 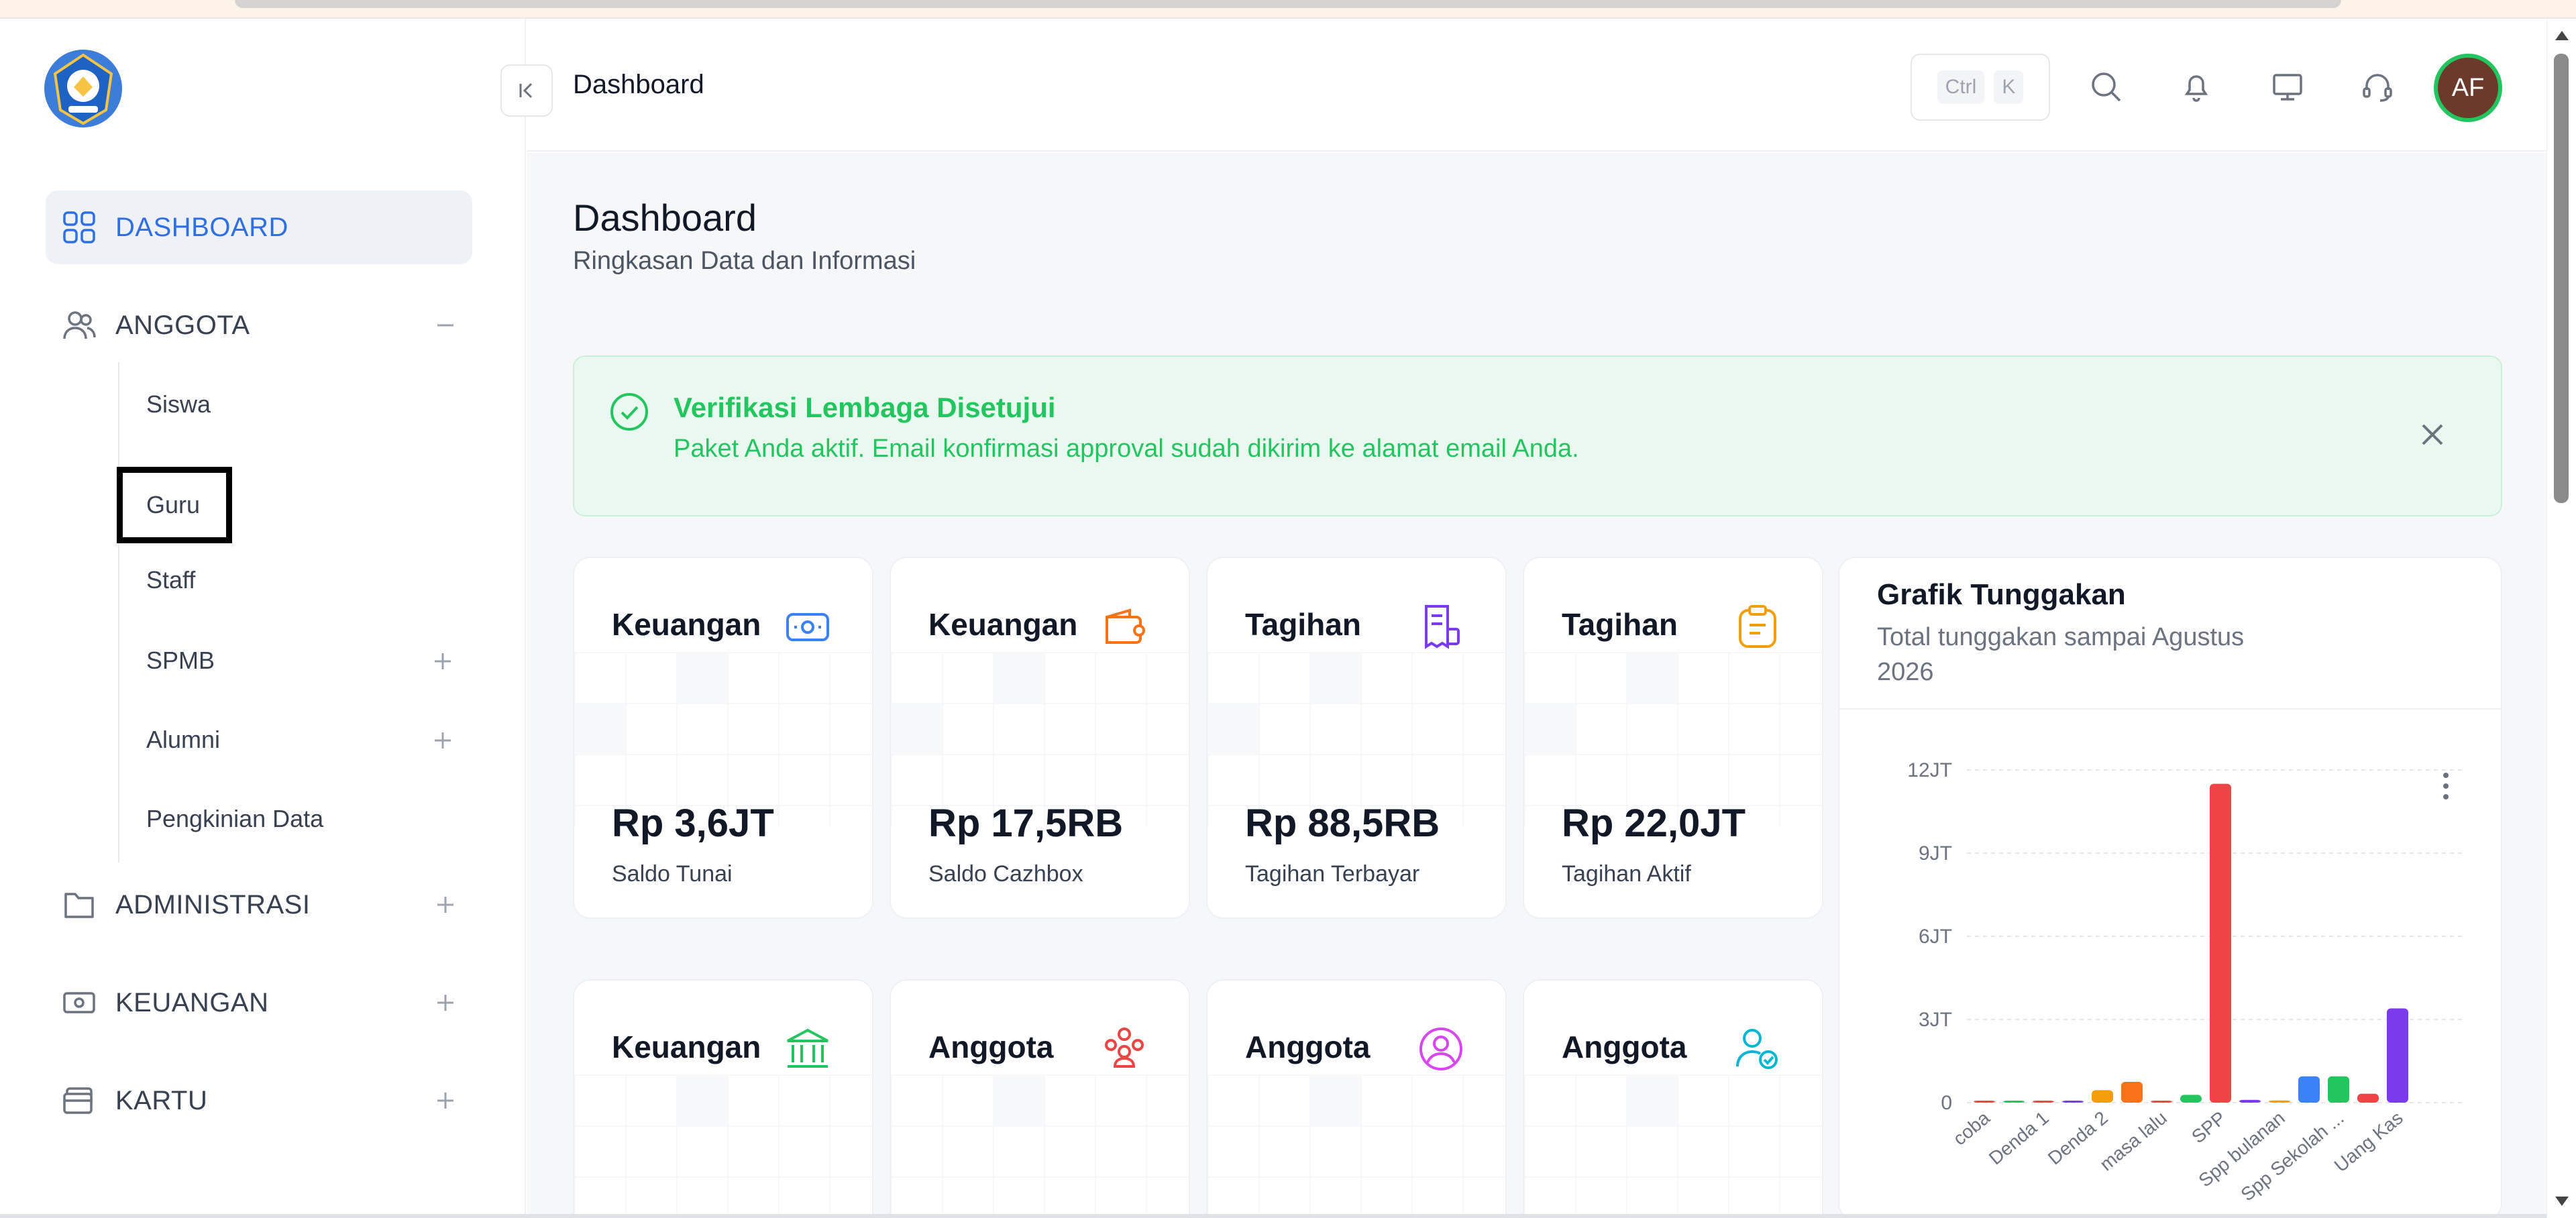 What do you see at coordinates (638, 84) in the screenshot?
I see `header-title: Dashboard` at bounding box center [638, 84].